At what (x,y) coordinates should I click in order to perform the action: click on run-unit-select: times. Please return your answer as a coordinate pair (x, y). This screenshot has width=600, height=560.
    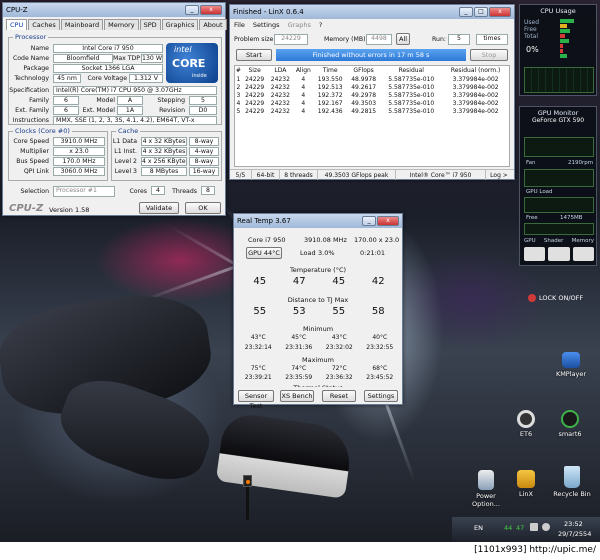
    Looking at the image, I should click on (492, 39).